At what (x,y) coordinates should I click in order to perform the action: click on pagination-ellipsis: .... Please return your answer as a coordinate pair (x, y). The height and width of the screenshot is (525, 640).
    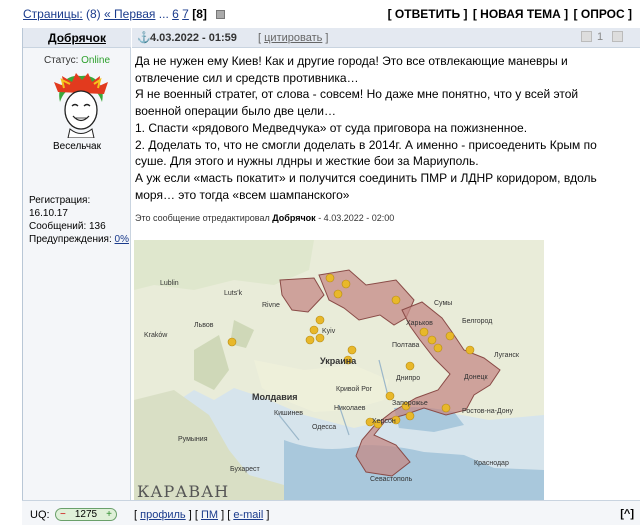
    Looking at the image, I should click on (163, 14).